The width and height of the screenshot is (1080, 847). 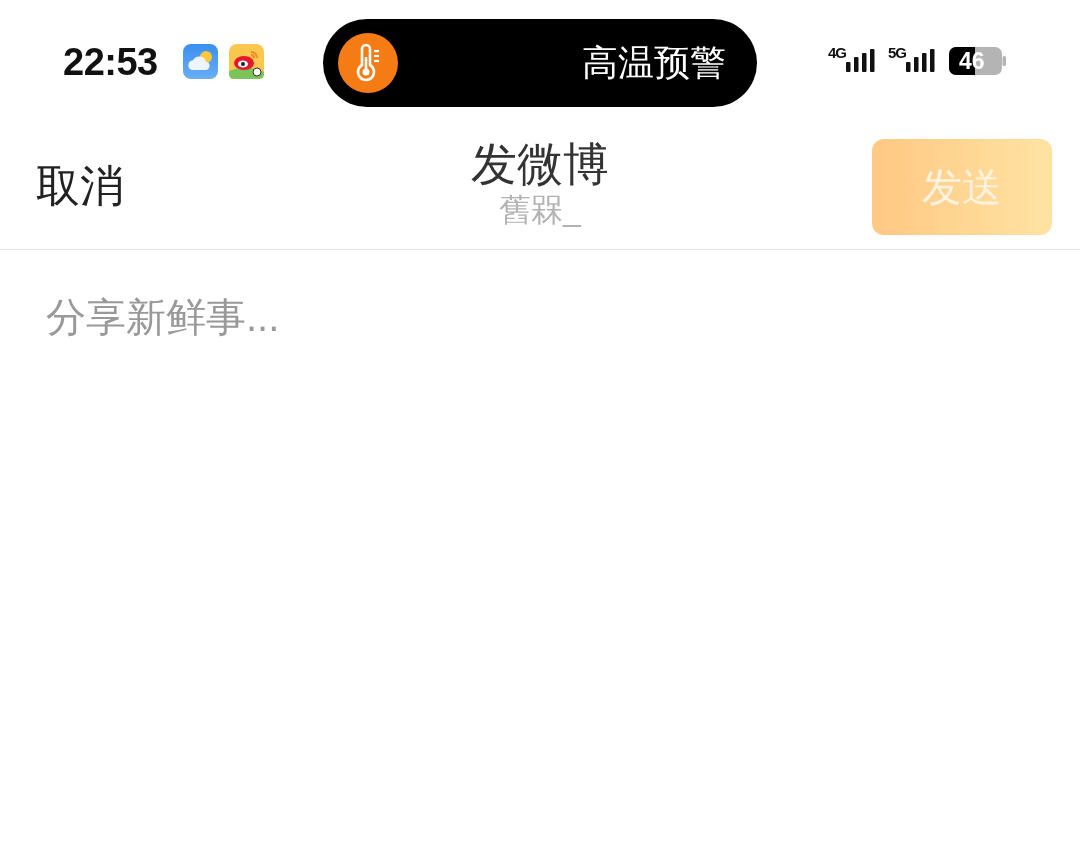 What do you see at coordinates (368, 62) in the screenshot?
I see `thermometer-icon` at bounding box center [368, 62].